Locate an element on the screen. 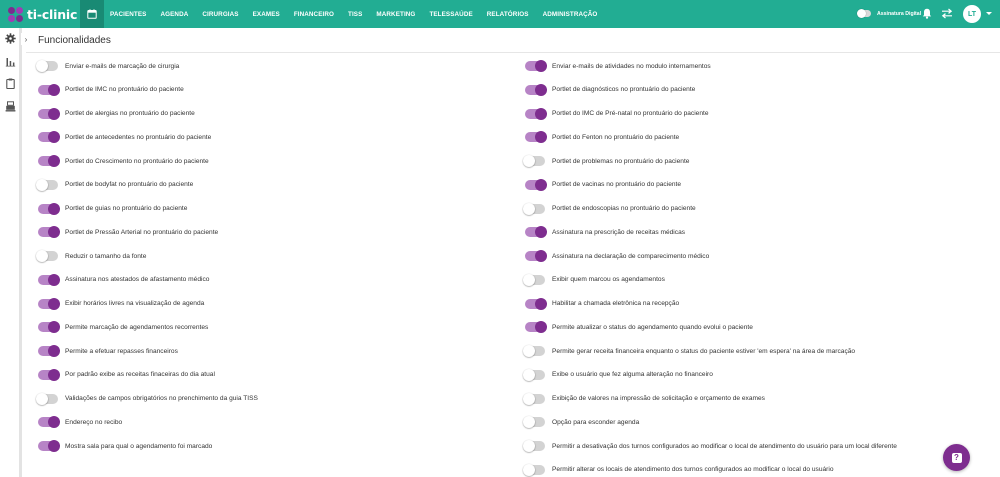 Image resolution: width=1000 pixels, height=477 pixels. brand-logo: ti-clinic is located at coordinates (42, 14).